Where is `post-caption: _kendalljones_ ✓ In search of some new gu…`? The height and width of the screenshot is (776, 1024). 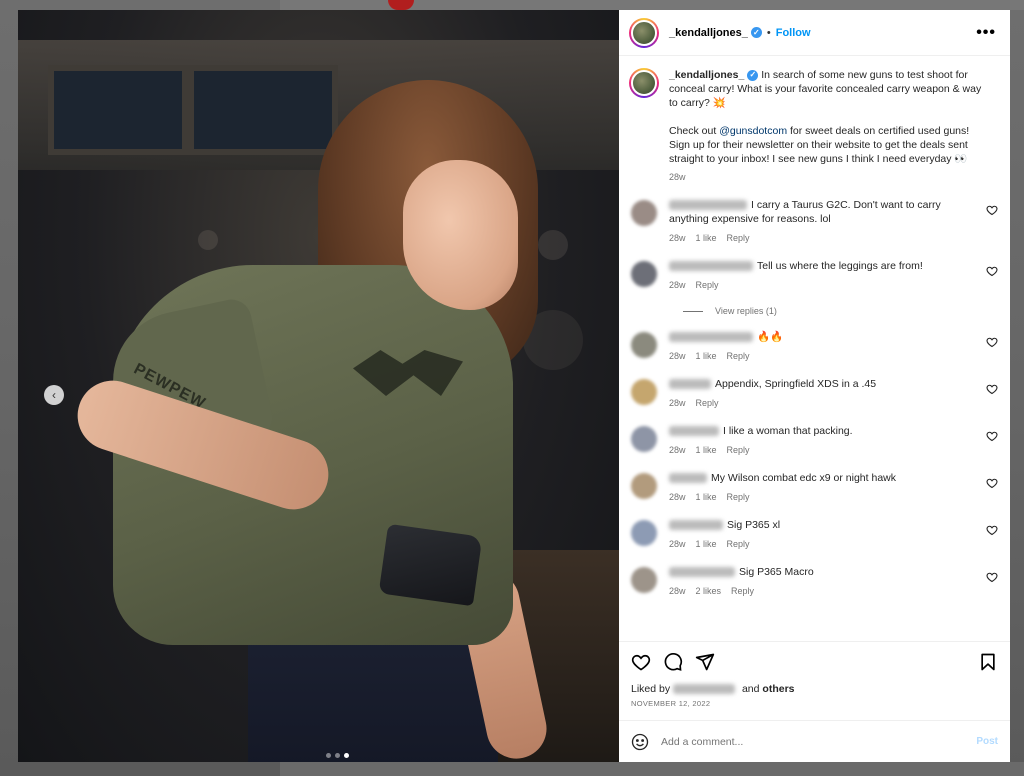 post-caption: _kendalljones_ ✓ In search of some new gu… is located at coordinates (814, 126).